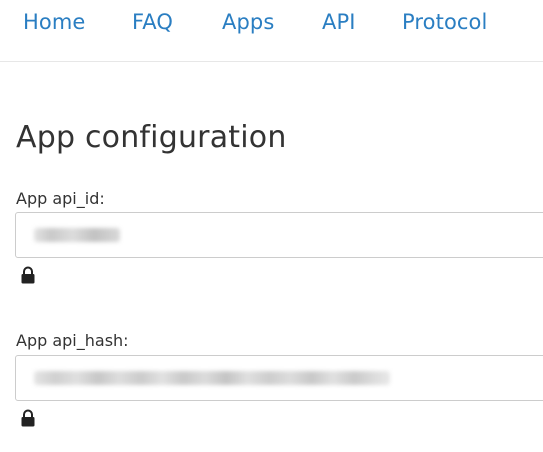 The height and width of the screenshot is (452, 543). I want to click on api-id-label: App api_id:, so click(60, 198).